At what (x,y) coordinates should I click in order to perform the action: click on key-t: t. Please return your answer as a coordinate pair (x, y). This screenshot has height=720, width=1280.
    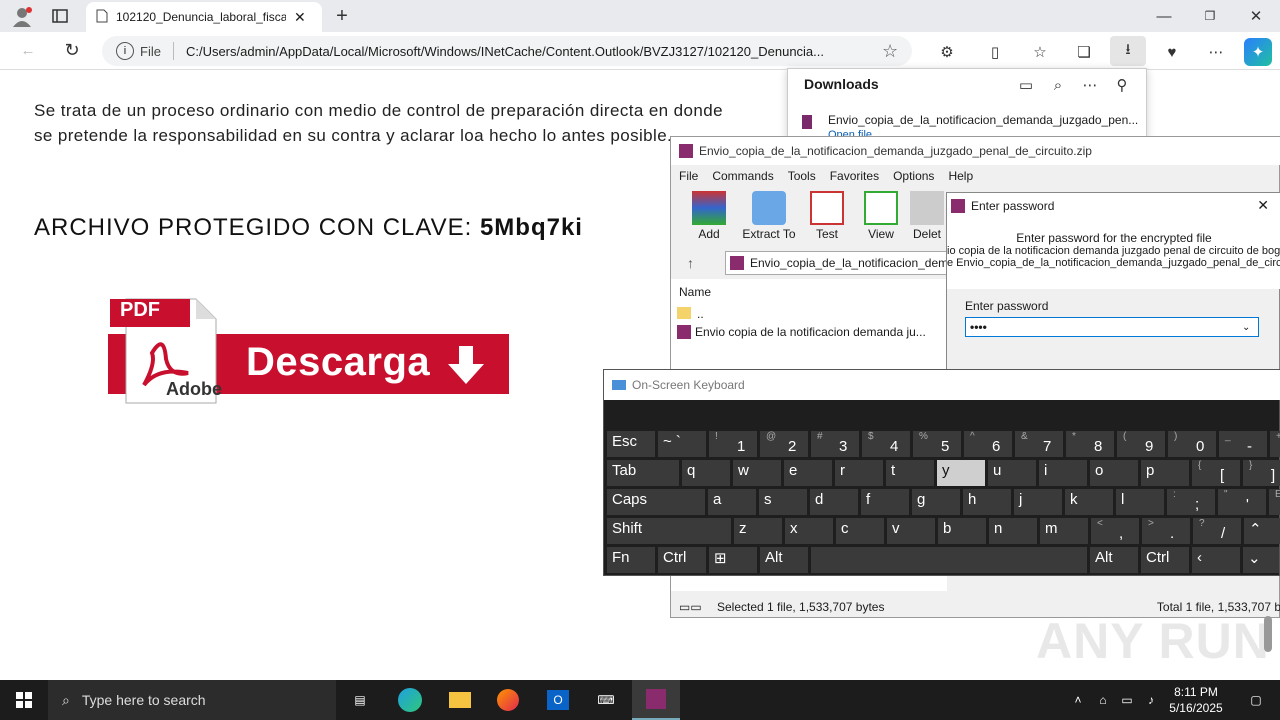
    Looking at the image, I should click on (910, 473).